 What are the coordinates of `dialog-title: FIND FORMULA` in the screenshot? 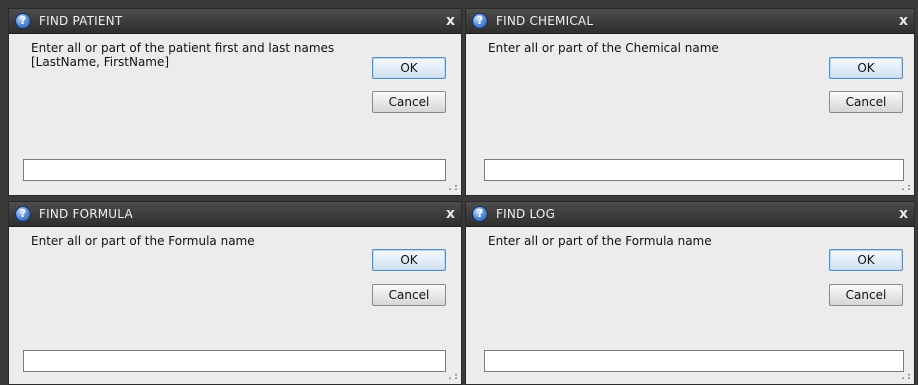 It's located at (86, 214).